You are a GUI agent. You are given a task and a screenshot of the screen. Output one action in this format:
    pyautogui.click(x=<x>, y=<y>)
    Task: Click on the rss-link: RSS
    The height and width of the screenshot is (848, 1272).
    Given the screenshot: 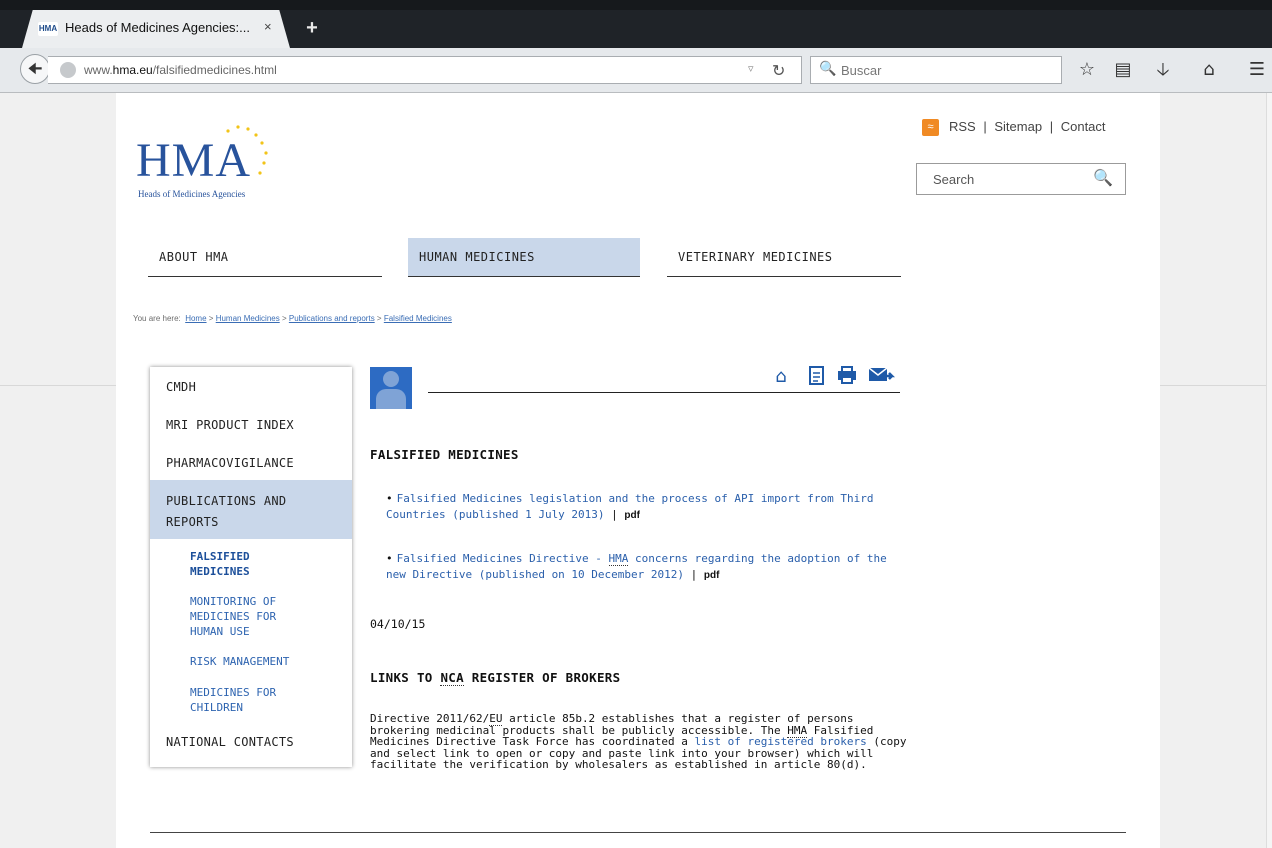 What is the action you would take?
    pyautogui.click(x=962, y=126)
    